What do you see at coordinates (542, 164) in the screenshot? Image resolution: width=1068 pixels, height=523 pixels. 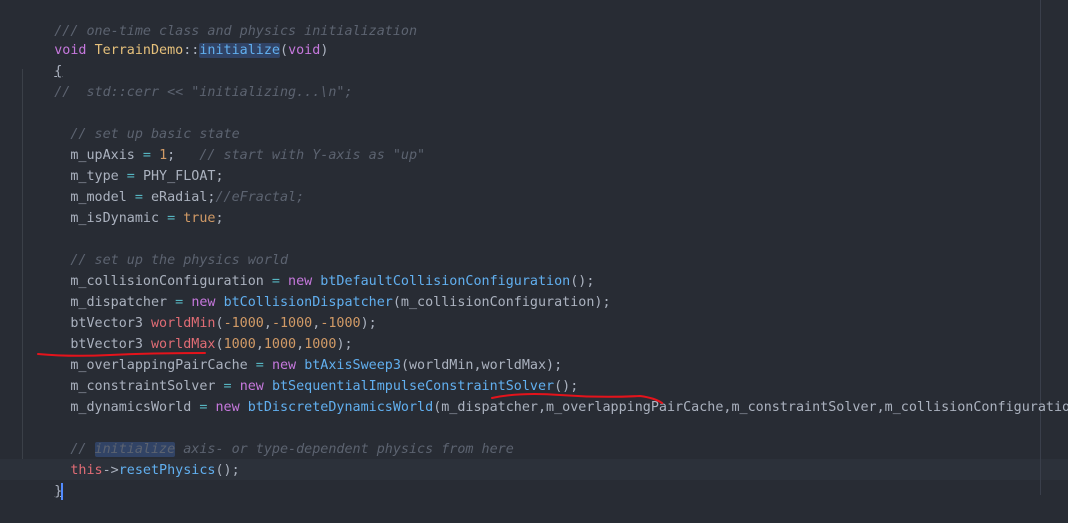 I see `code-line-8: m_type = PHY_FLOAT;` at bounding box center [542, 164].